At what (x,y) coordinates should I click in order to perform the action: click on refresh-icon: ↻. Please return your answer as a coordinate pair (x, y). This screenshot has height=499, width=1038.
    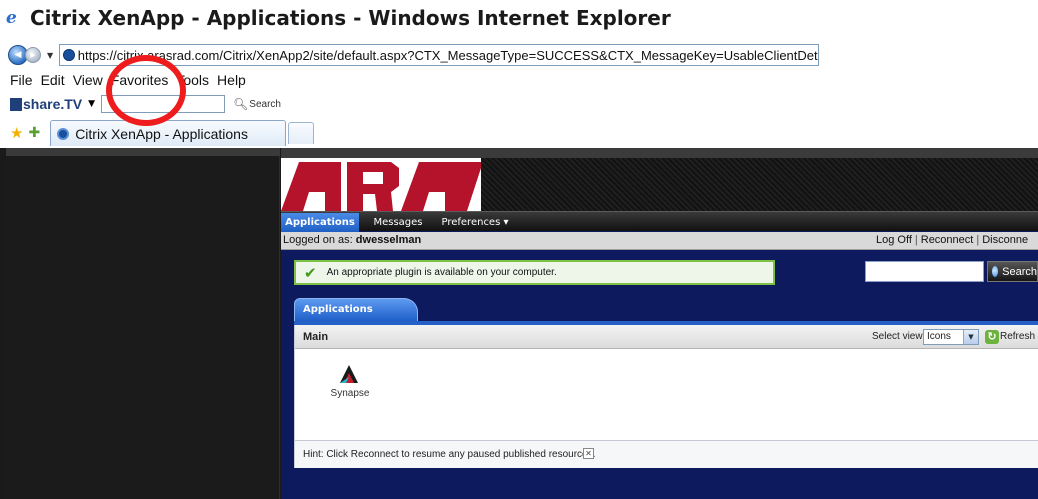
    Looking at the image, I should click on (992, 337).